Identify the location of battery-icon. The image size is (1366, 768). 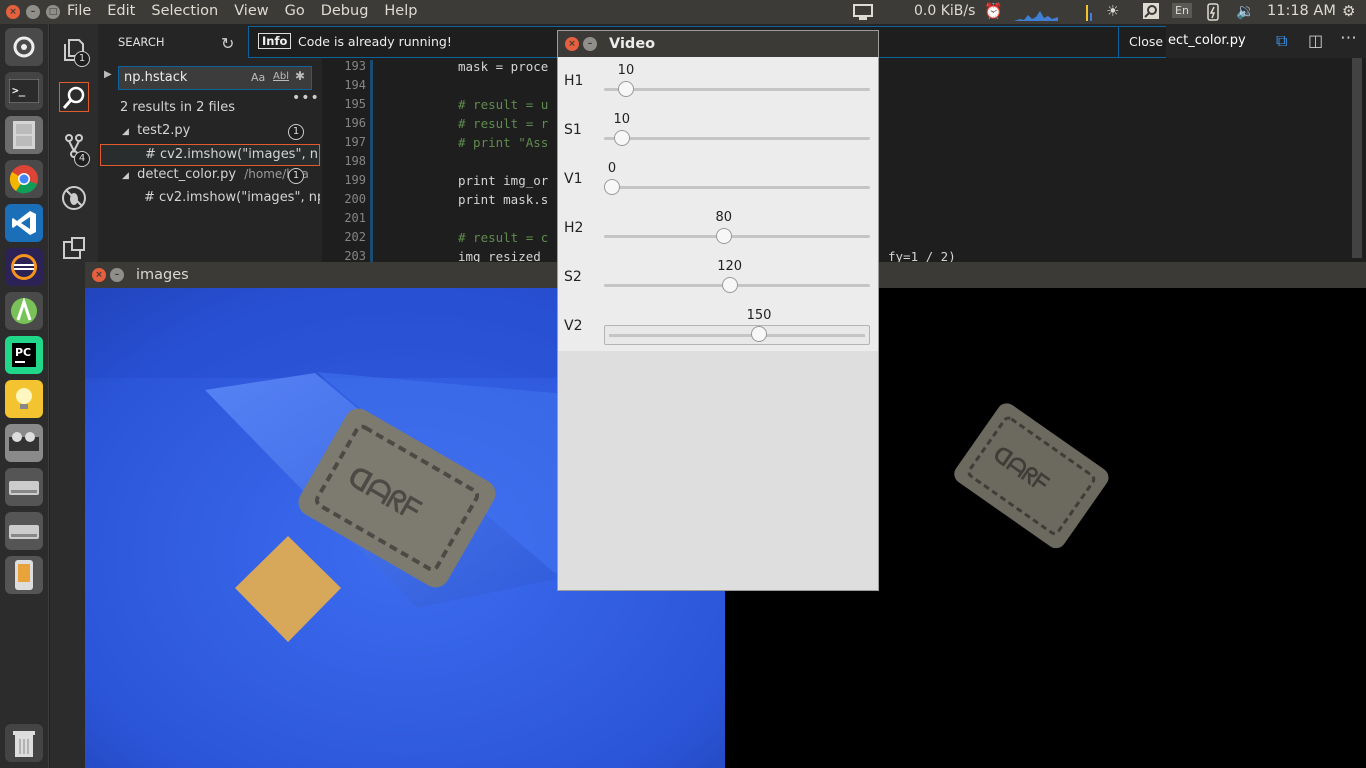
(1213, 14).